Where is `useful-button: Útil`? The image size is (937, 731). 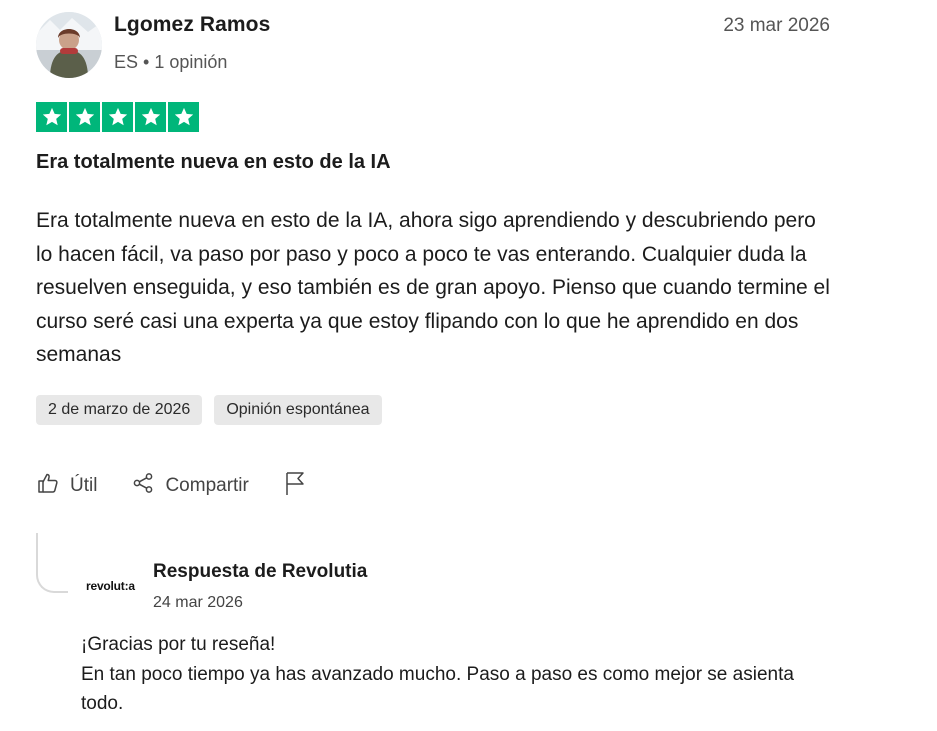 useful-button: Útil is located at coordinates (66, 486).